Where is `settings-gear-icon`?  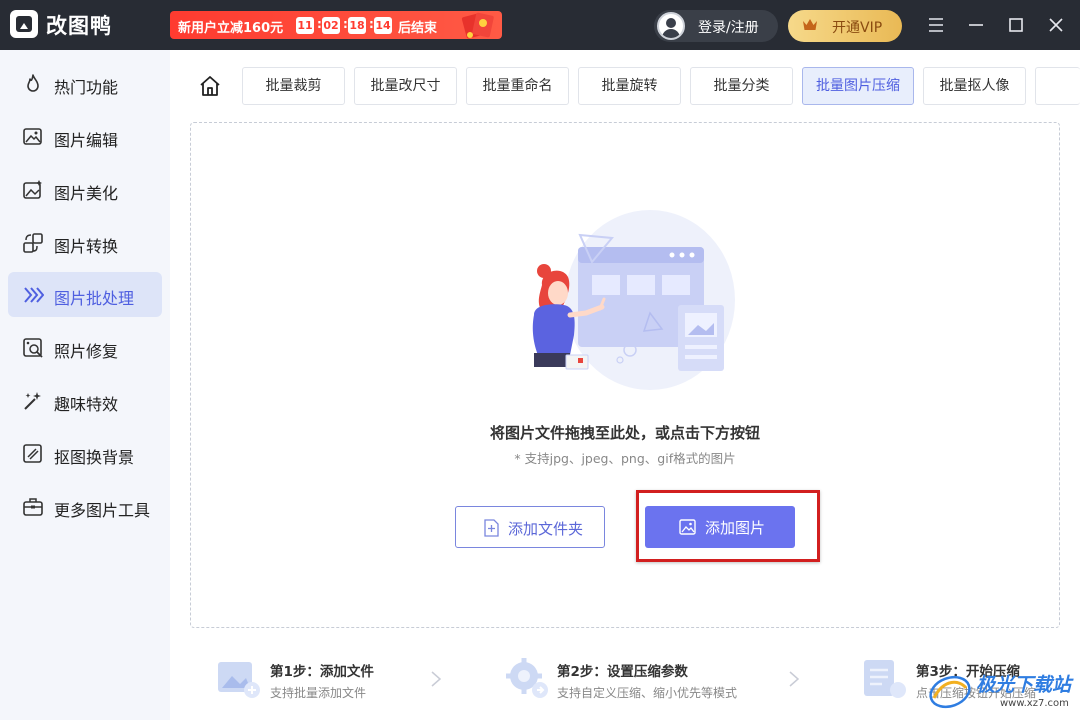
settings-gear-icon is located at coordinates (527, 678).